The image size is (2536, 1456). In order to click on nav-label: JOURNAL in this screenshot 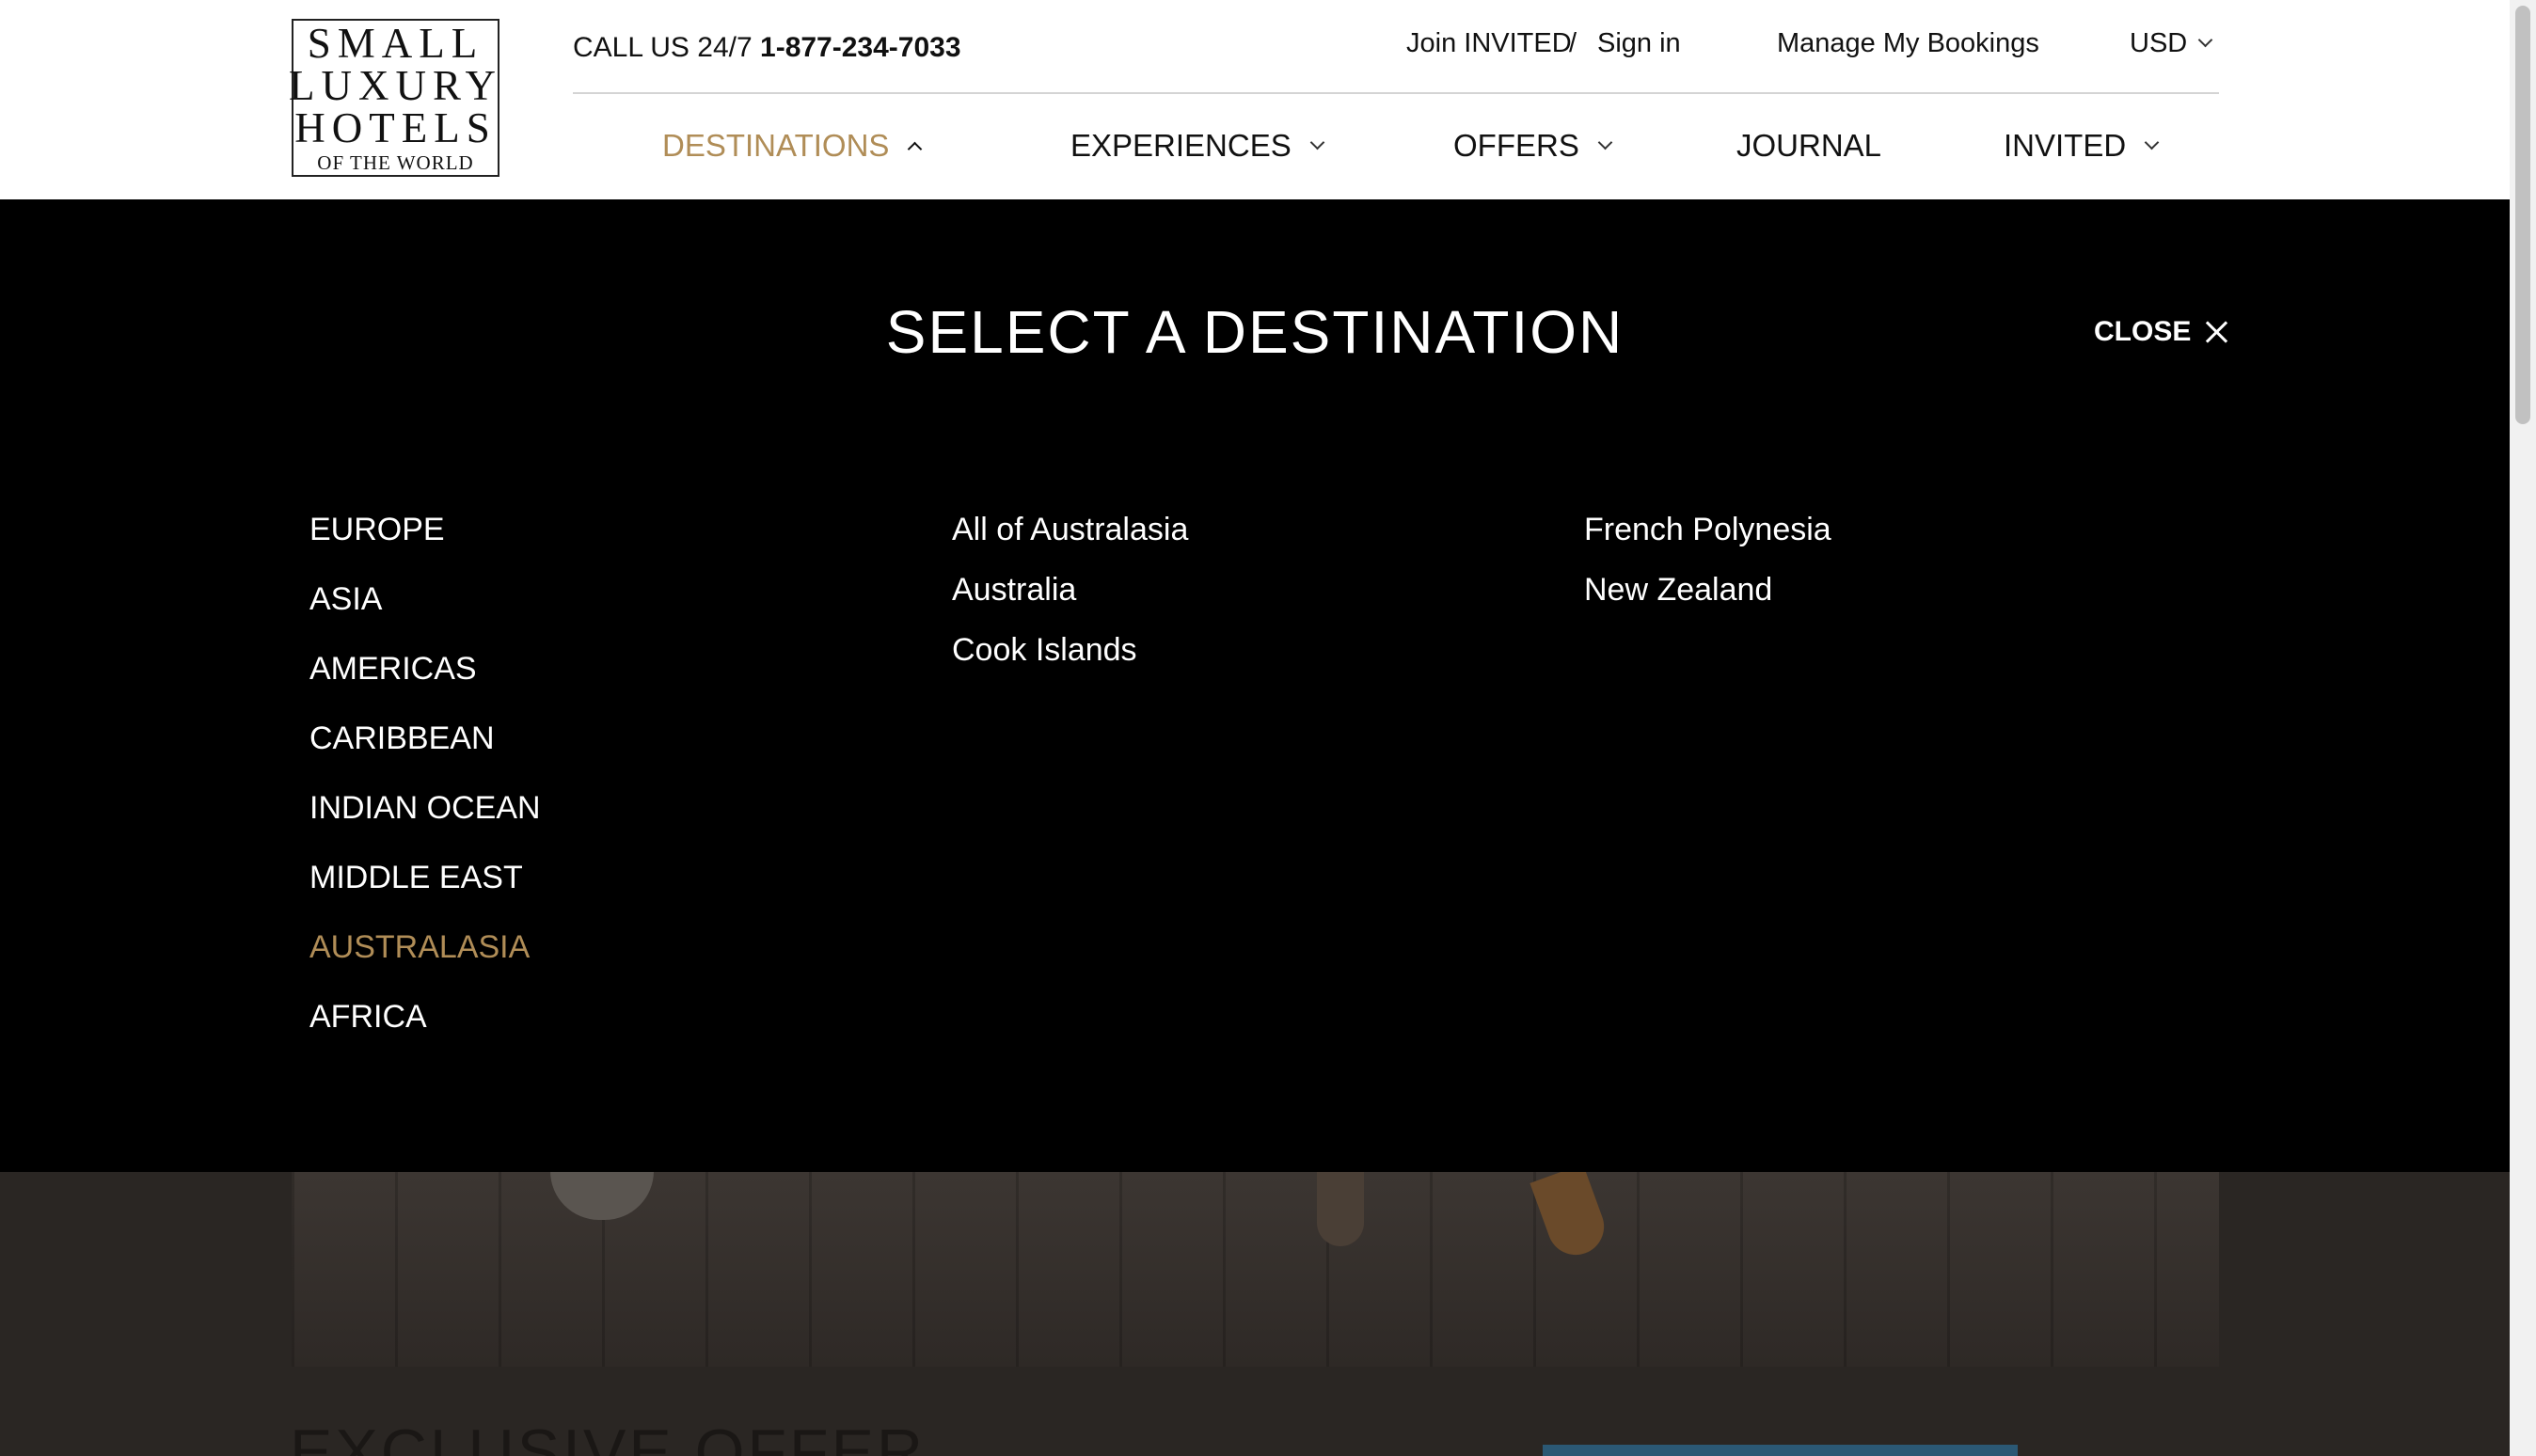, I will do `click(1809, 145)`.